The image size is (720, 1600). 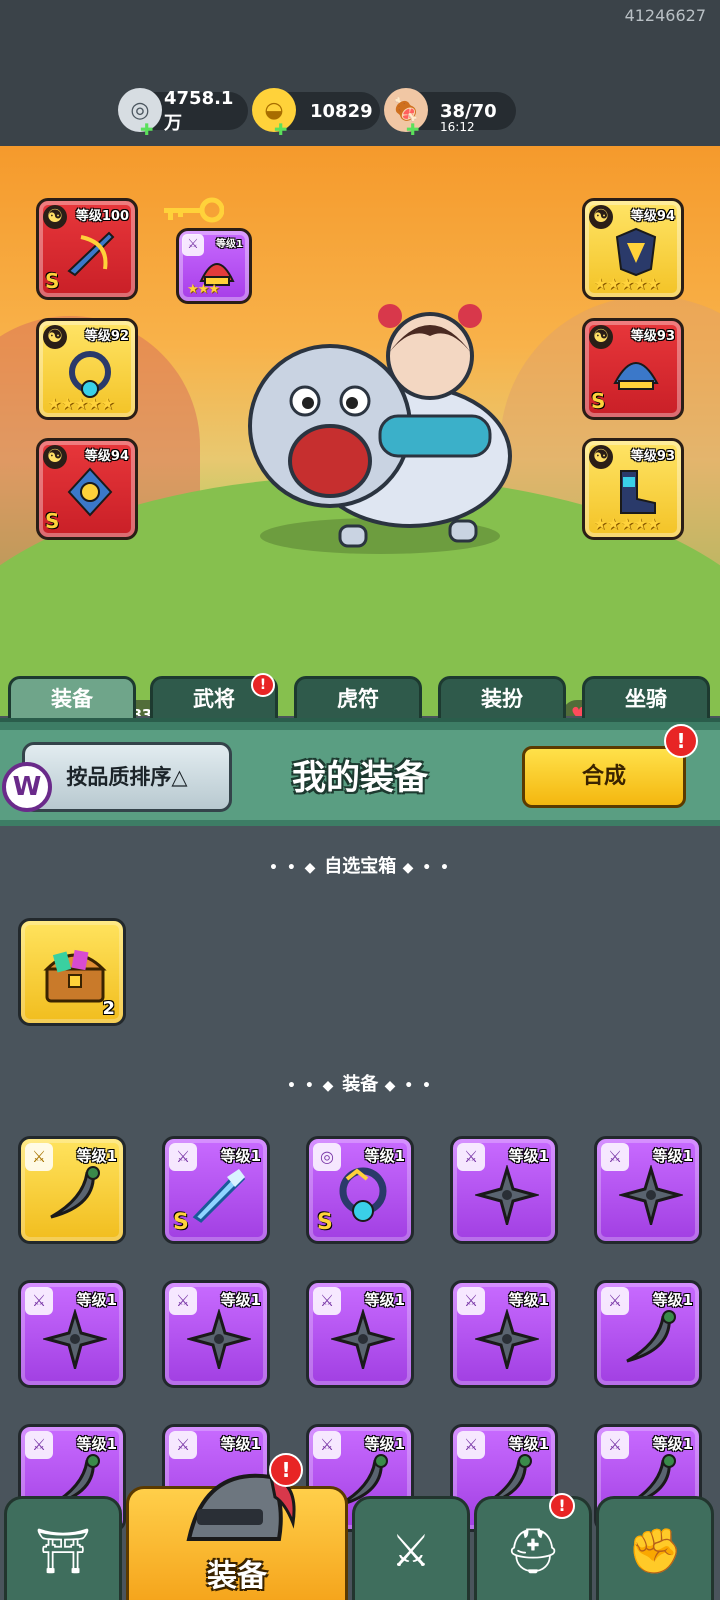 What do you see at coordinates (636, 252) in the screenshot?
I see `armor-icon` at bounding box center [636, 252].